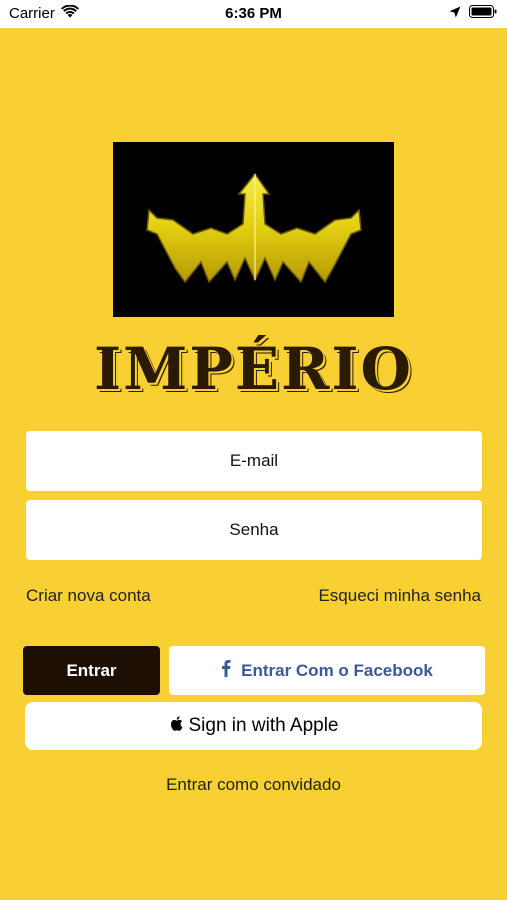  What do you see at coordinates (176, 726) in the screenshot?
I see `apple-icon` at bounding box center [176, 726].